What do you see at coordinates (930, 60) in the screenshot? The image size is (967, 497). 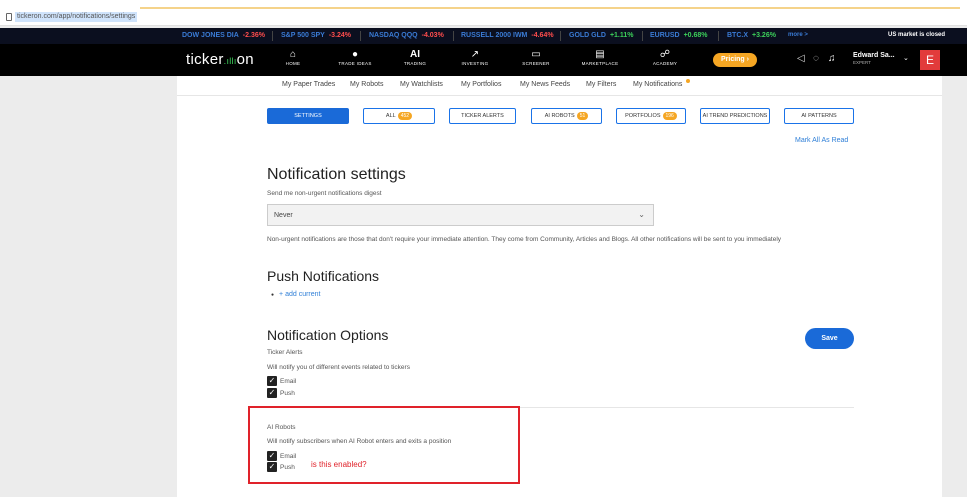 I see `avatar: E` at bounding box center [930, 60].